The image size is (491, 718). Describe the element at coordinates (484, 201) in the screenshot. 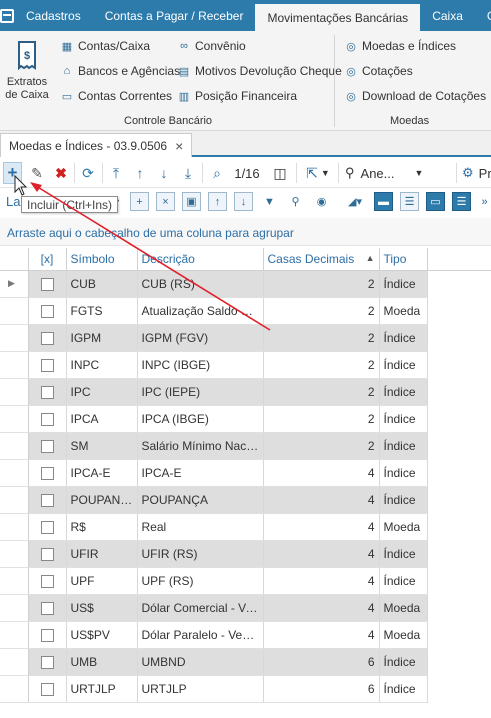

I see `more-button: »` at that location.